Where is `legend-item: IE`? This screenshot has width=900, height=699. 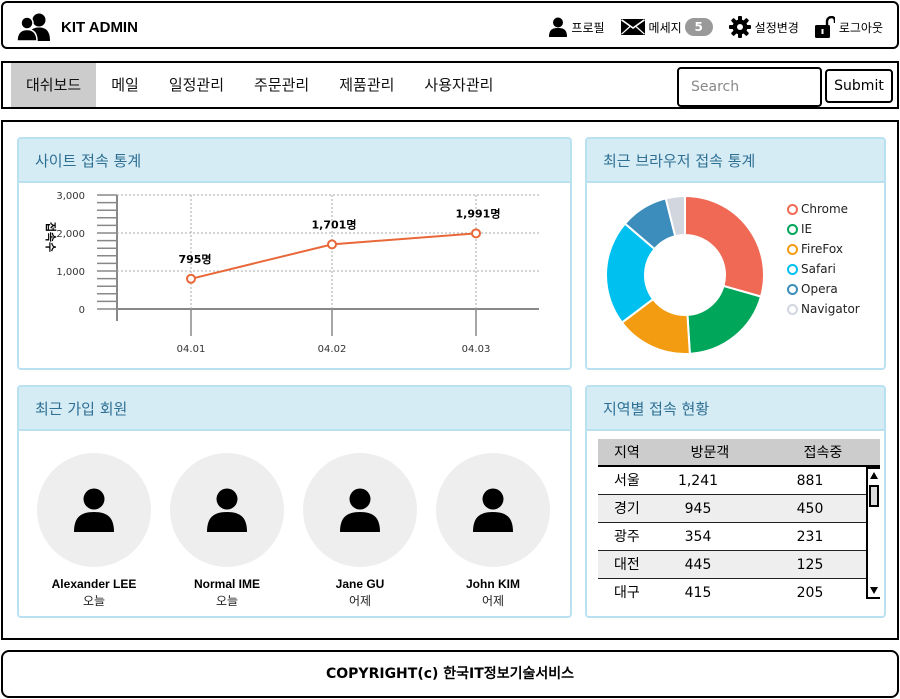 legend-item: IE is located at coordinates (823, 229).